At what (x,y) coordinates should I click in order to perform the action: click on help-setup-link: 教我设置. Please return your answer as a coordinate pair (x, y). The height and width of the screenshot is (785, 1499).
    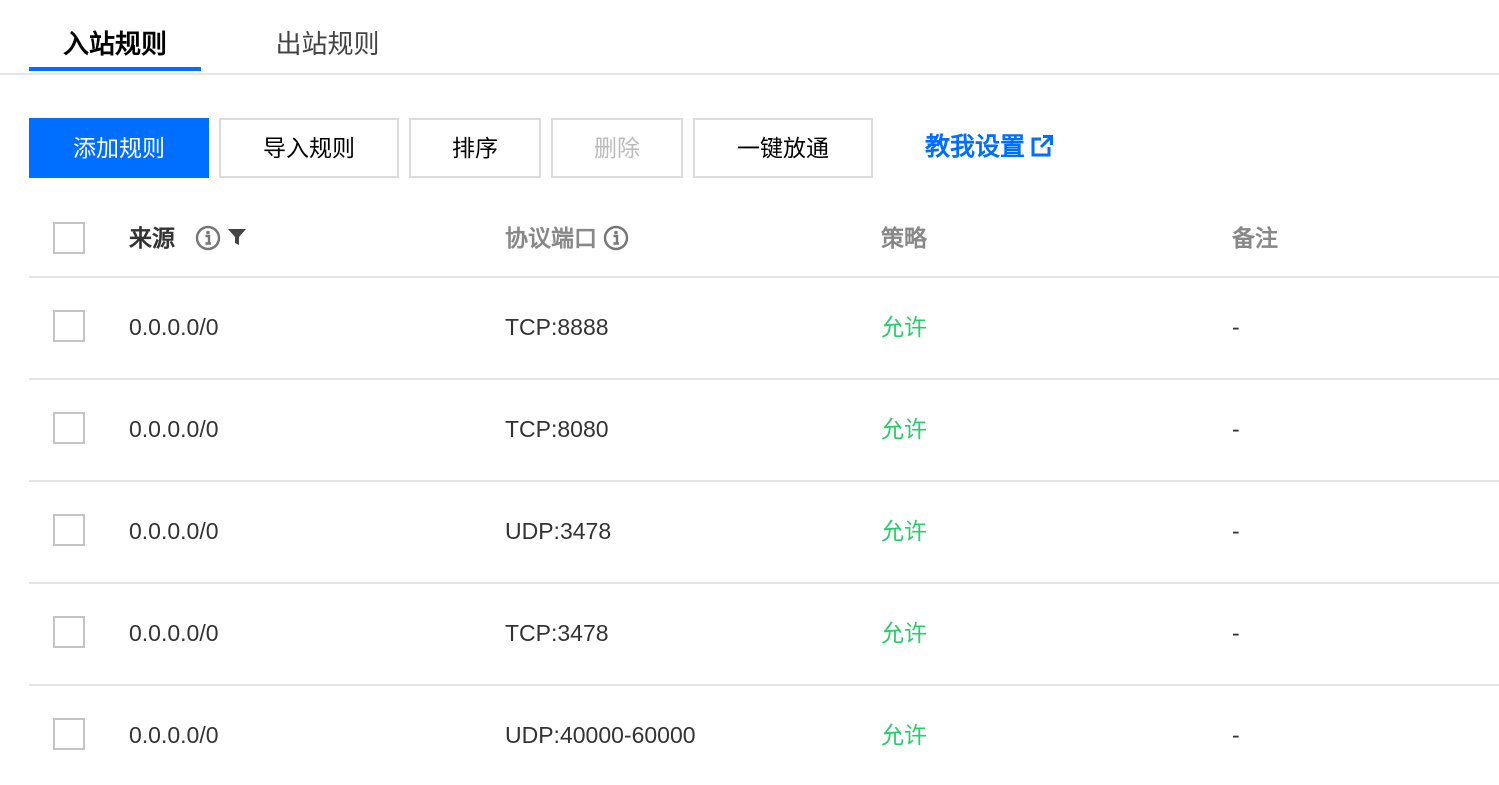
    Looking at the image, I should click on (989, 148).